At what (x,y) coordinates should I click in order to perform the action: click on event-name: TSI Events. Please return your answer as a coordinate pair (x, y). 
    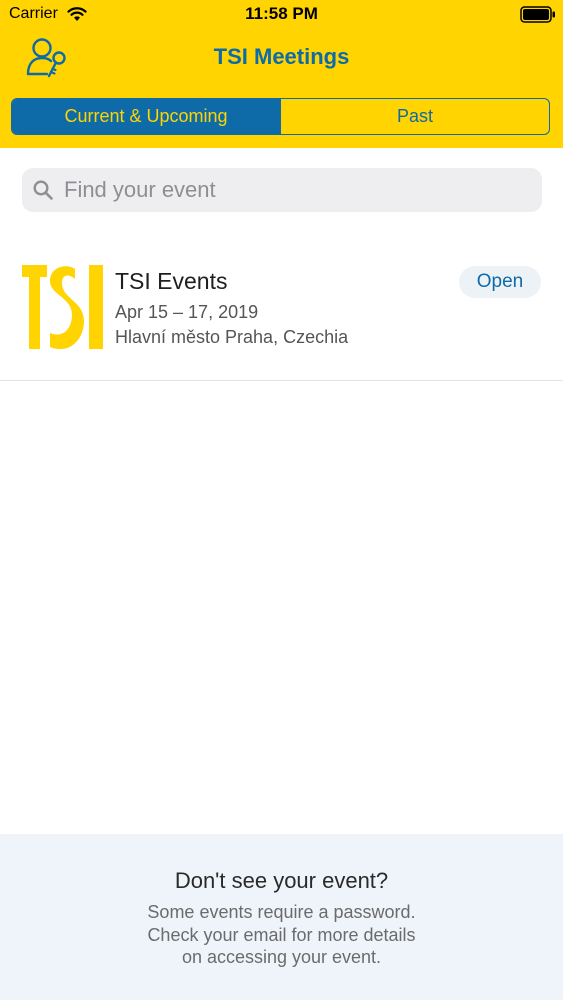
    Looking at the image, I should click on (171, 281).